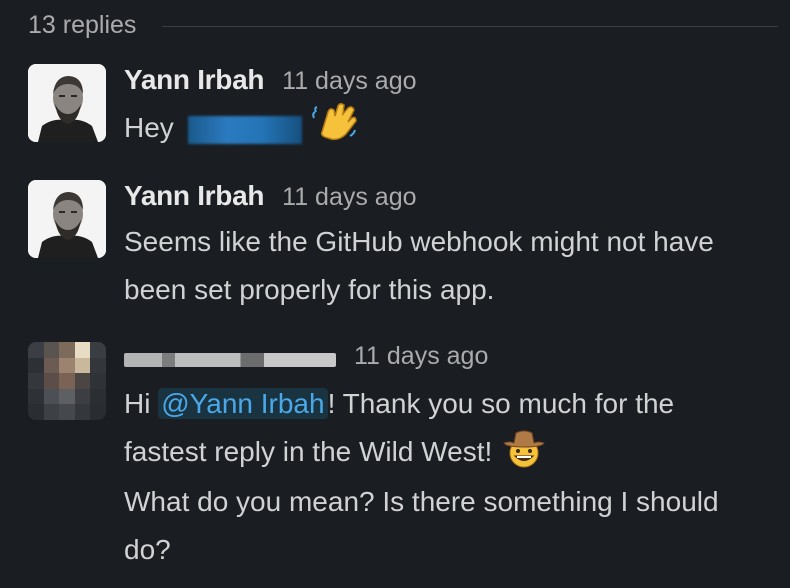 The width and height of the screenshot is (790, 588). Describe the element at coordinates (244, 129) in the screenshot. I see `redacted-mention` at that location.